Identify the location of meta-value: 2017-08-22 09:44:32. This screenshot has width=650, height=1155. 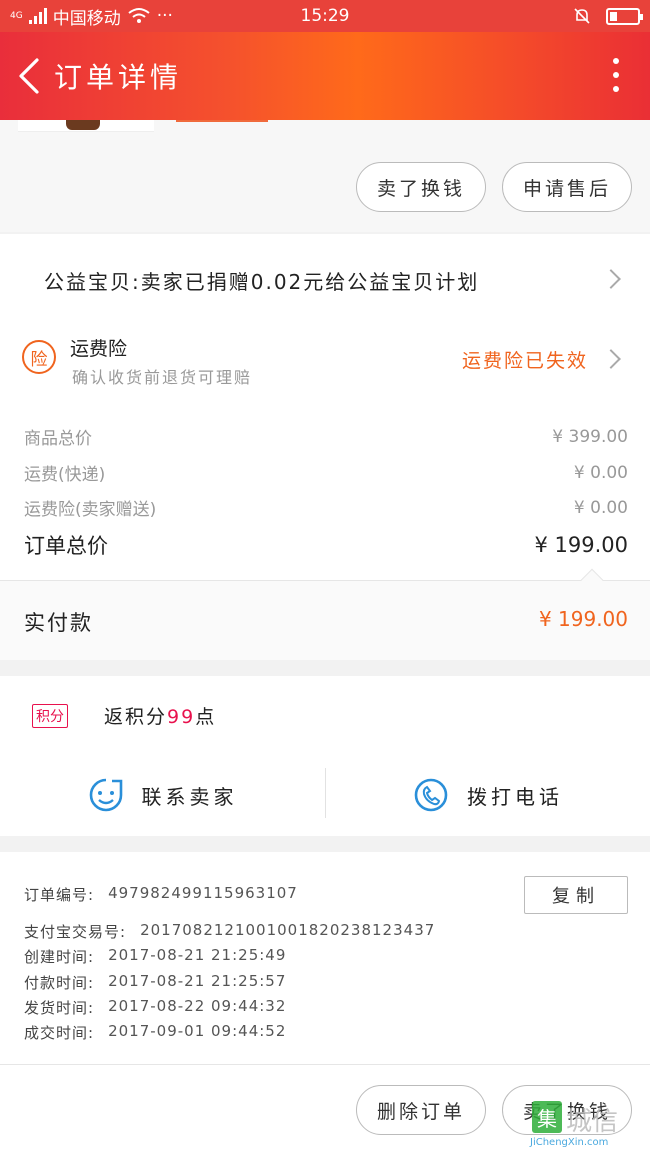
(197, 1006).